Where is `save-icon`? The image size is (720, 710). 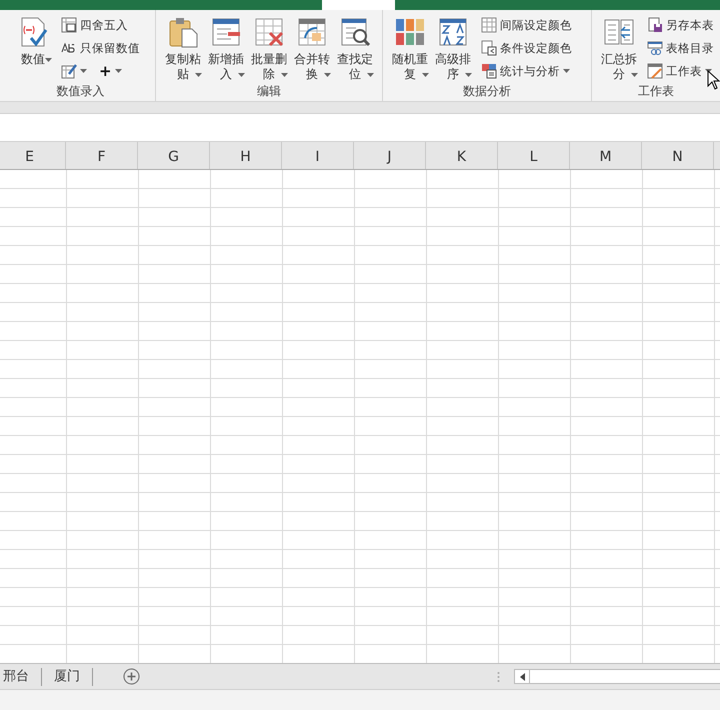
save-icon is located at coordinates (655, 25).